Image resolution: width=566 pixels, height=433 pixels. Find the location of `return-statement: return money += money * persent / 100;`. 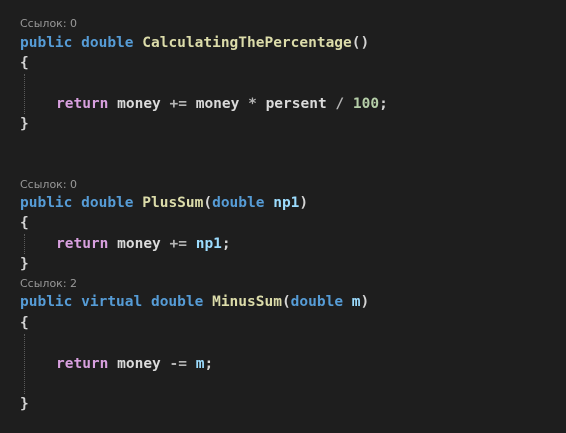

return-statement: return money += money * persent / 100; is located at coordinates (222, 104).